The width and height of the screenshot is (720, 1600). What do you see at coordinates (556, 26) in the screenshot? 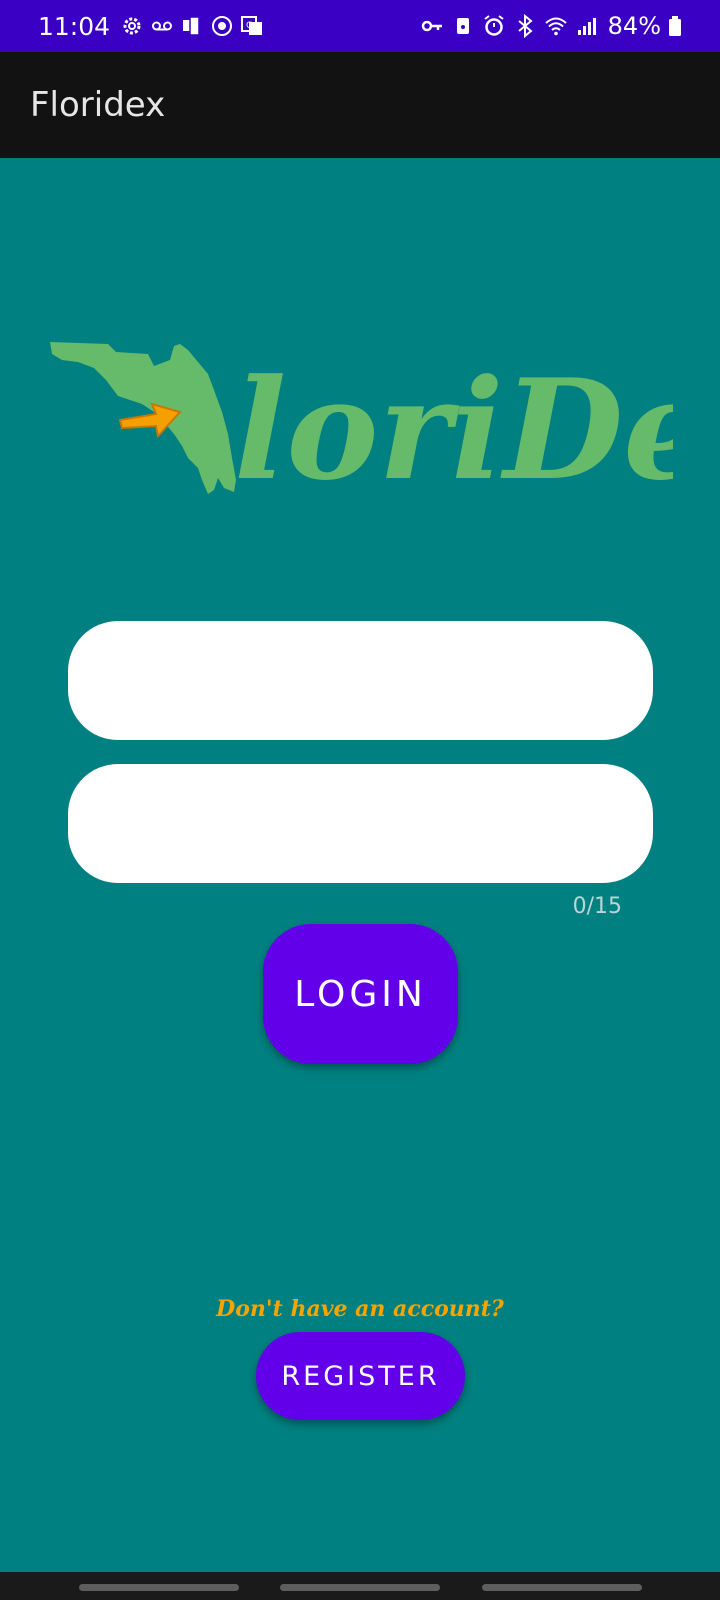
I see `wifi-icon` at bounding box center [556, 26].